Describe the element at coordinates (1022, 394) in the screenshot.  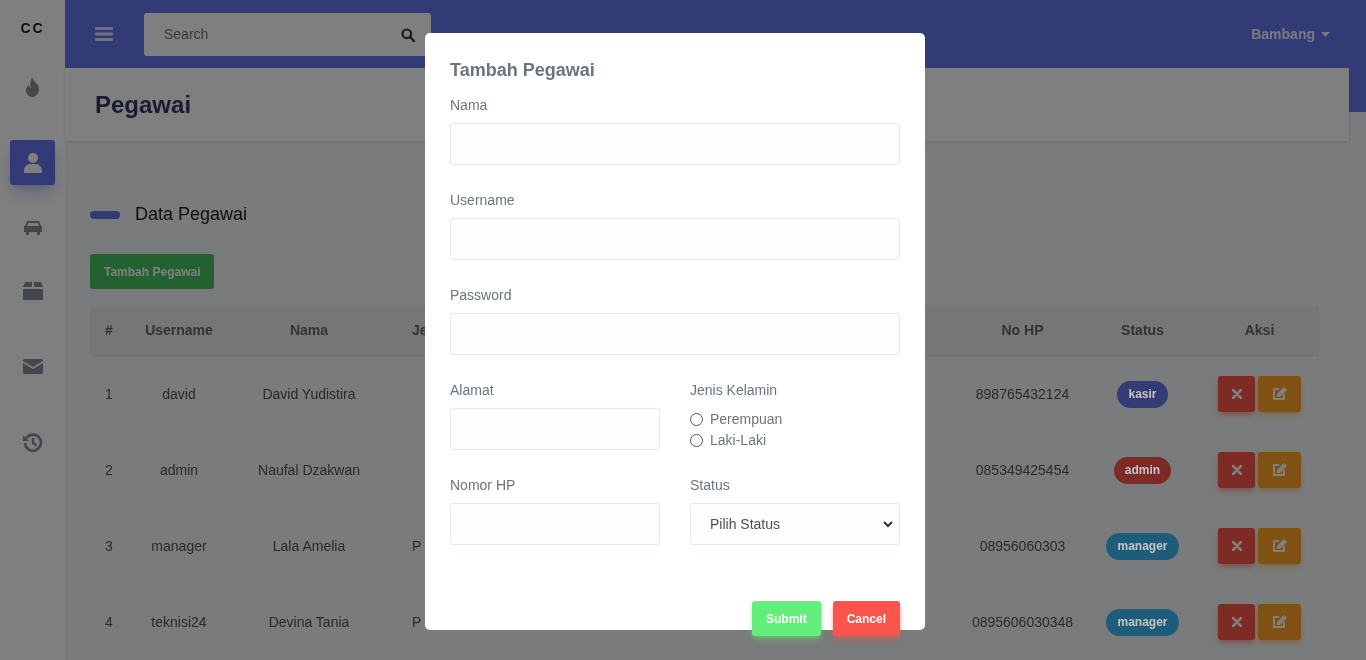
I see `table-cell-text: 898765432124` at that location.